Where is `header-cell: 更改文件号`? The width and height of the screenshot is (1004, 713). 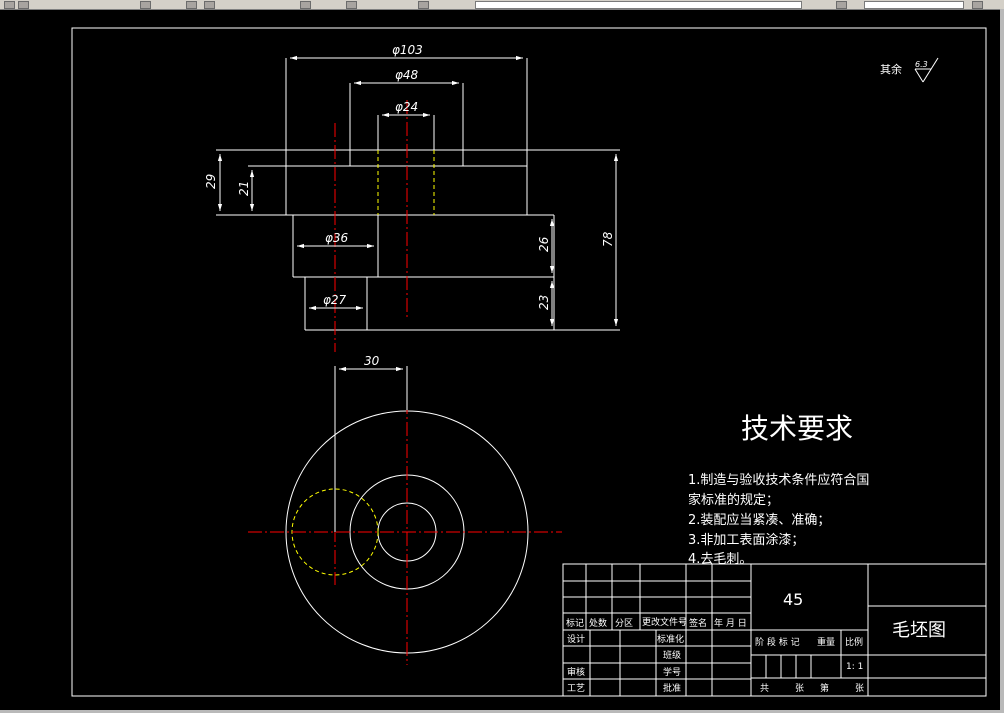
header-cell: 更改文件号 is located at coordinates (664, 622).